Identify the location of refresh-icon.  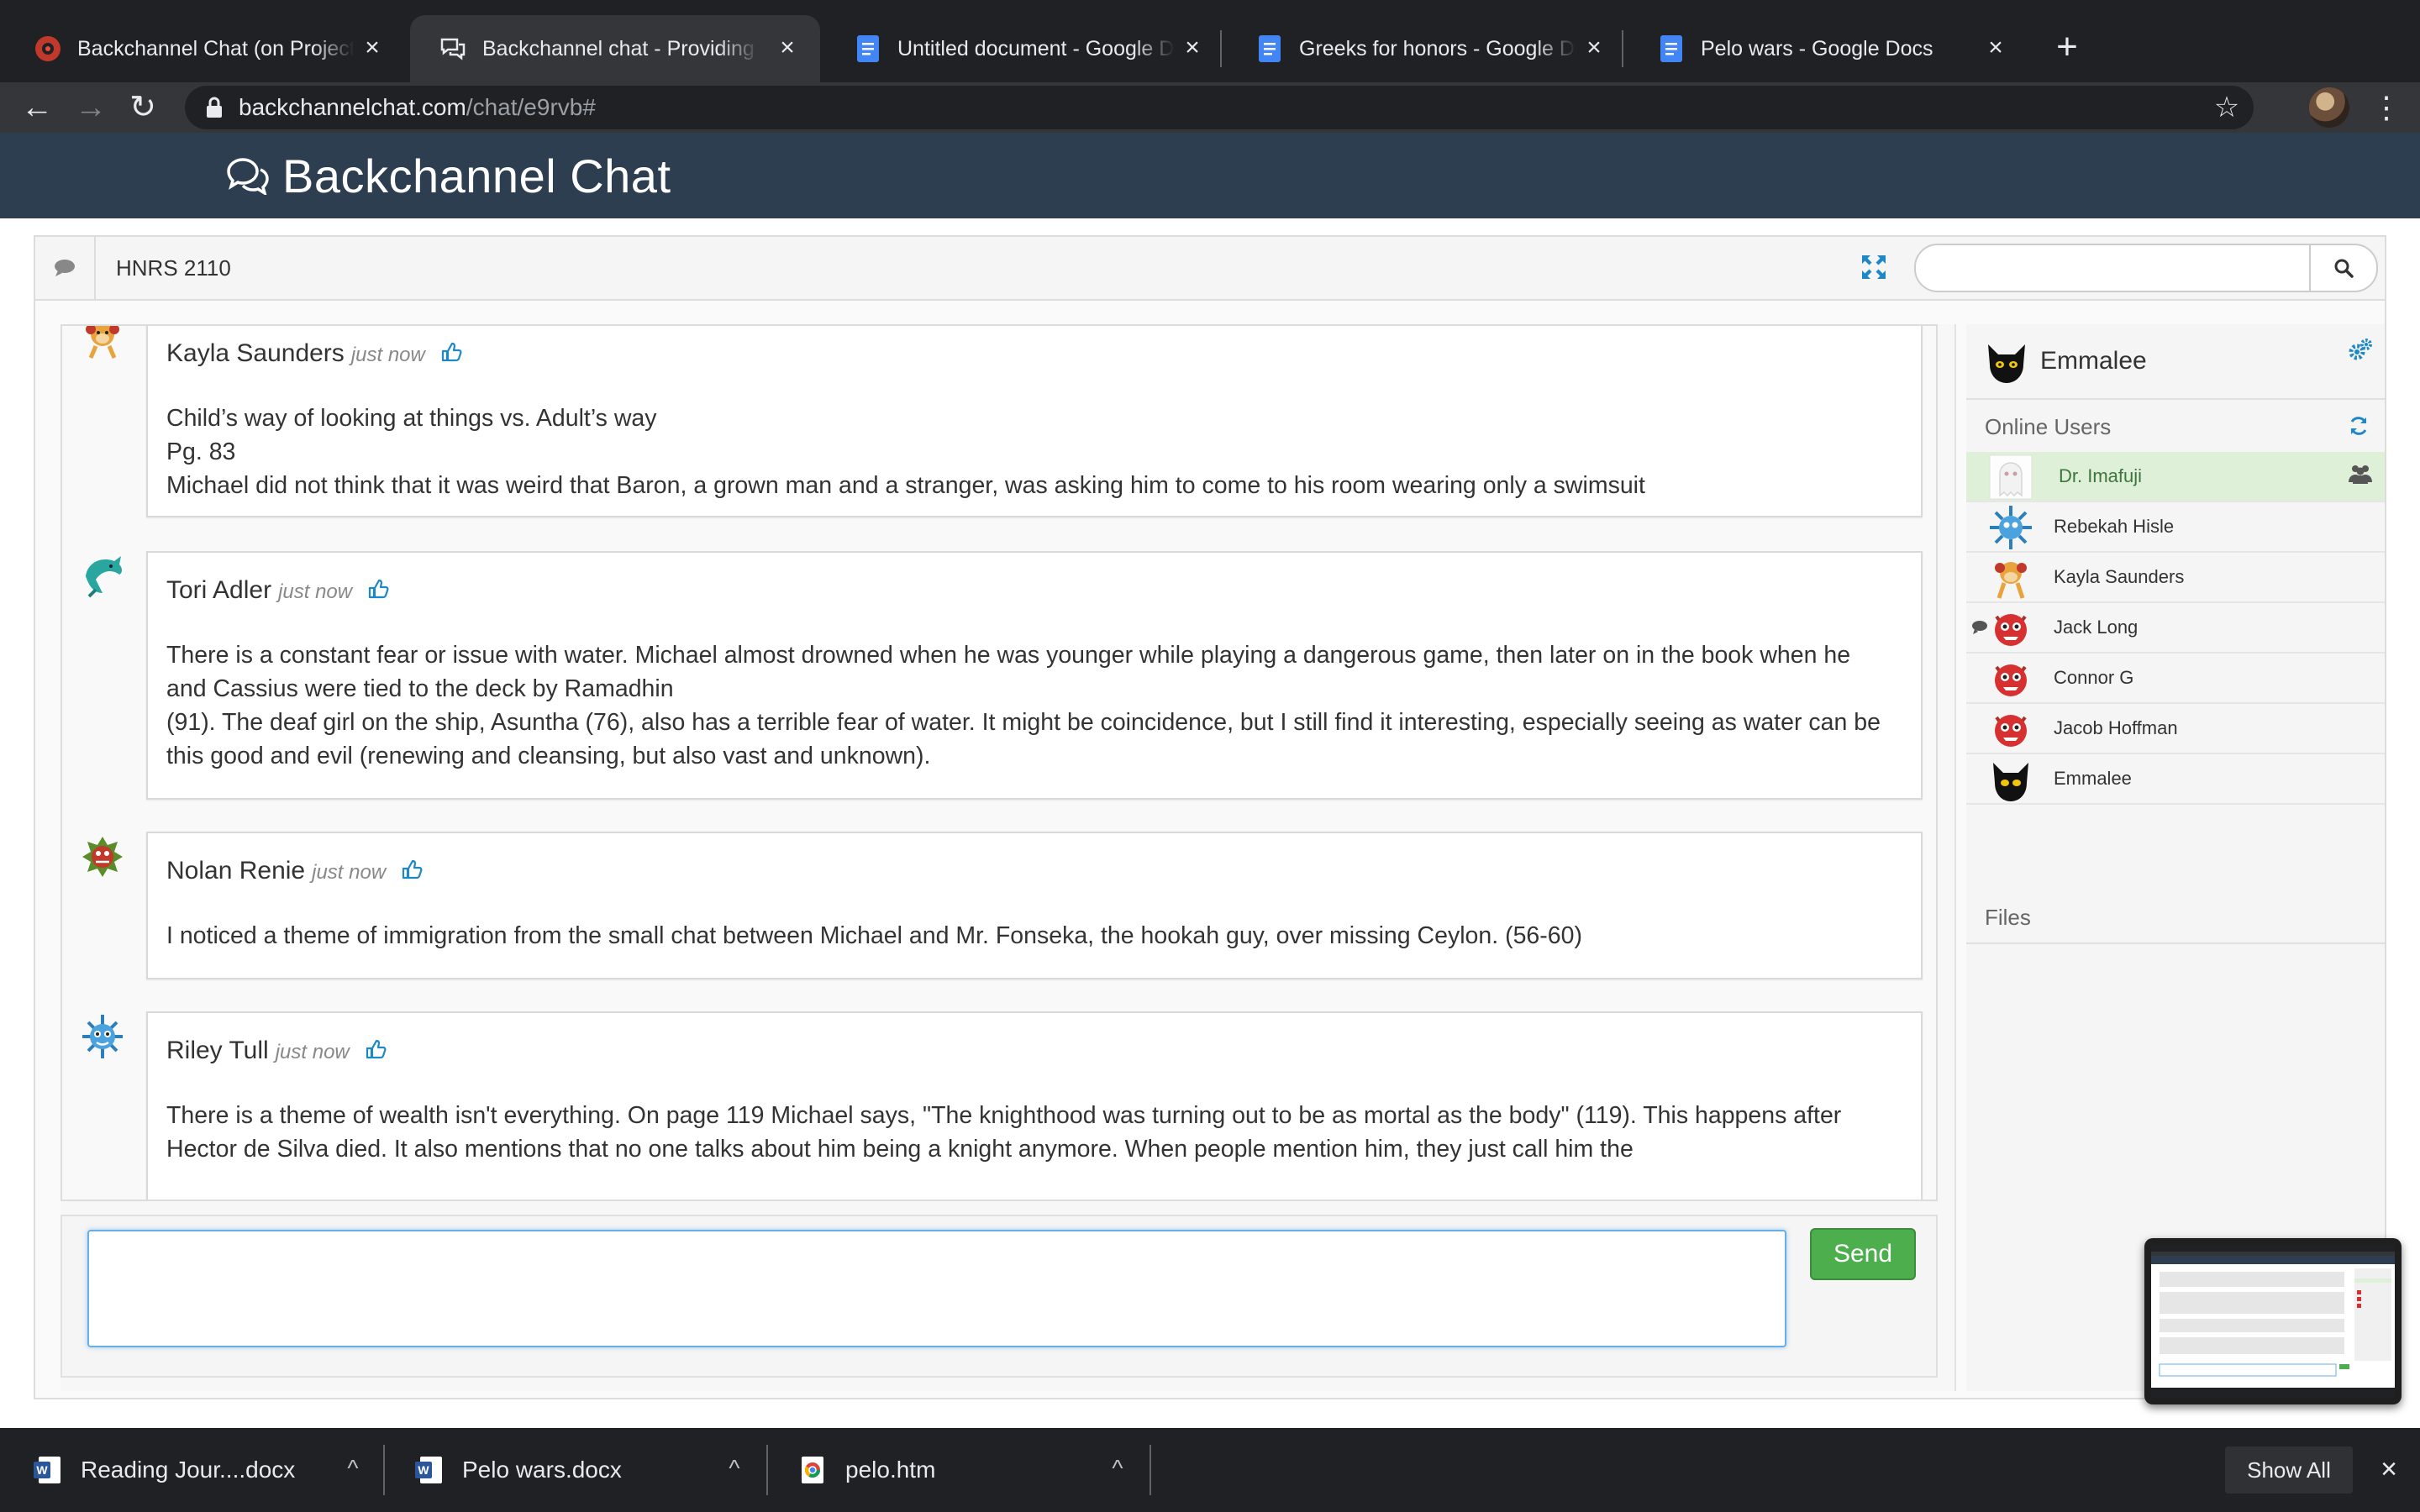
(2359, 426).